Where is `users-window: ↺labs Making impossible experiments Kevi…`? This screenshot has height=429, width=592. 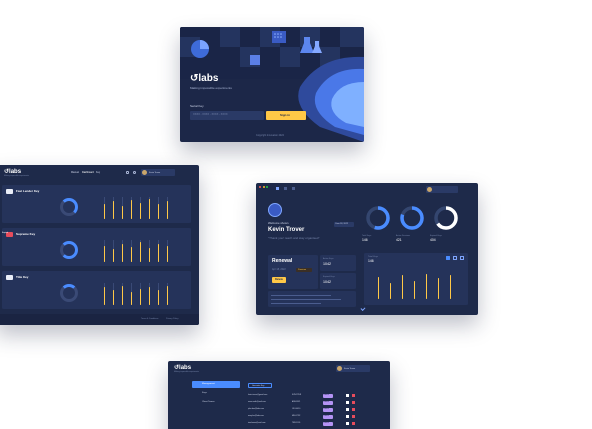 users-window: ↺labs Making impossible experiments Kevi… is located at coordinates (279, 395).